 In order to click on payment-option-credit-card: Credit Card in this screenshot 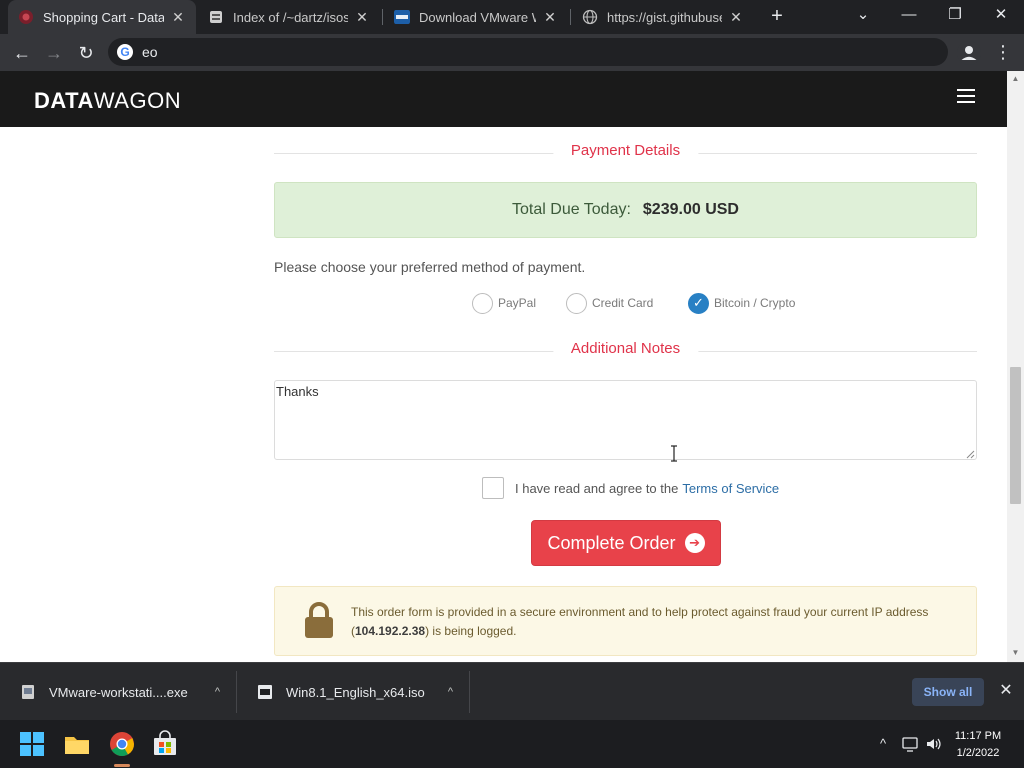, I will do `click(609, 303)`.